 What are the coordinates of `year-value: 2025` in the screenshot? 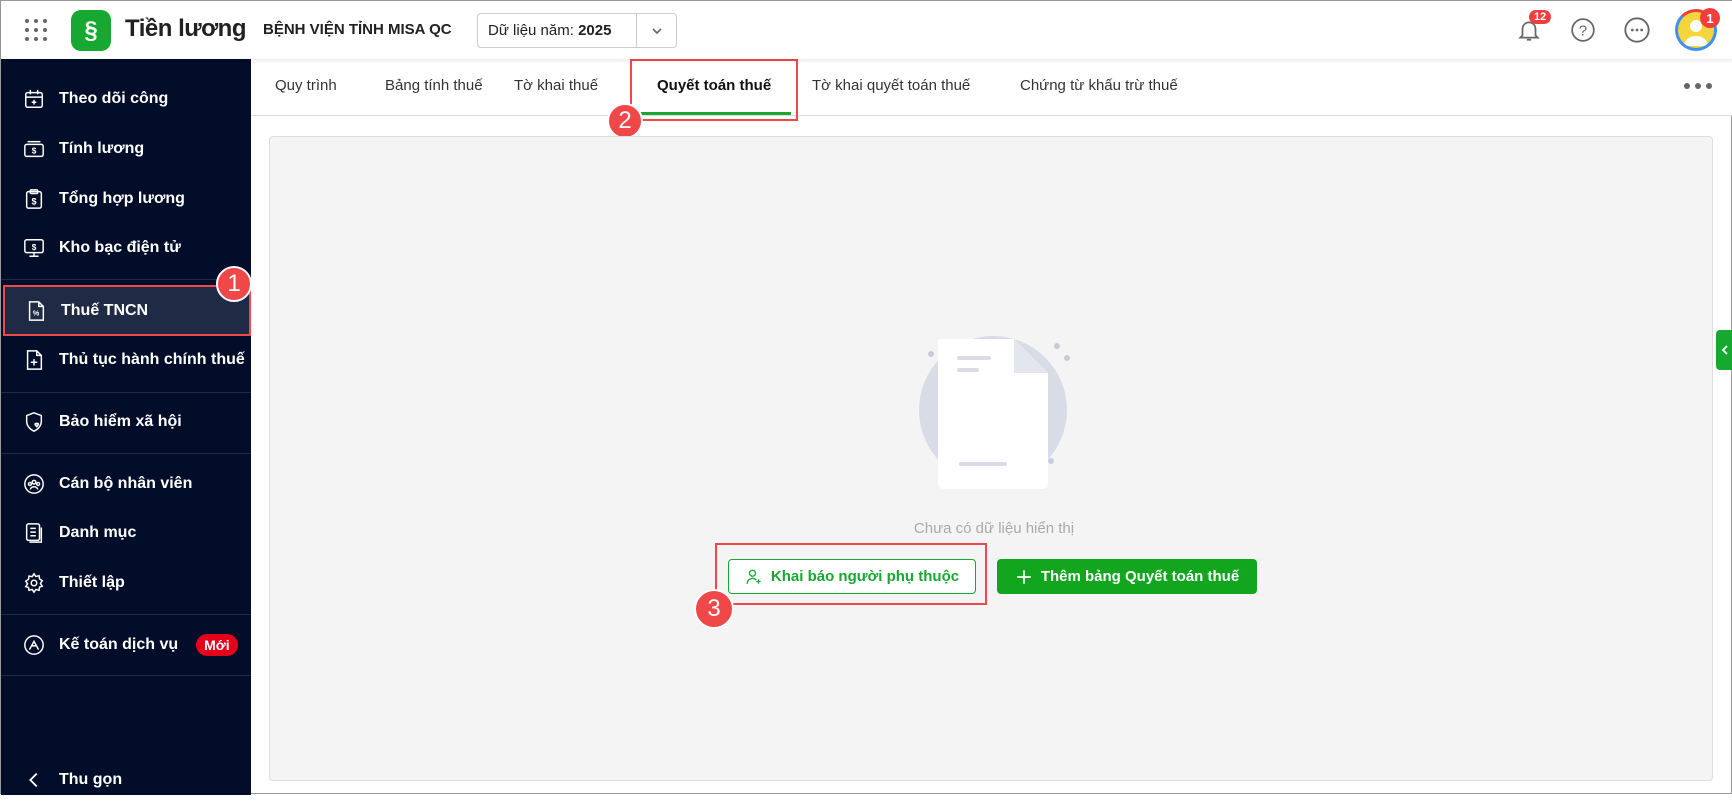 It's located at (595, 30).